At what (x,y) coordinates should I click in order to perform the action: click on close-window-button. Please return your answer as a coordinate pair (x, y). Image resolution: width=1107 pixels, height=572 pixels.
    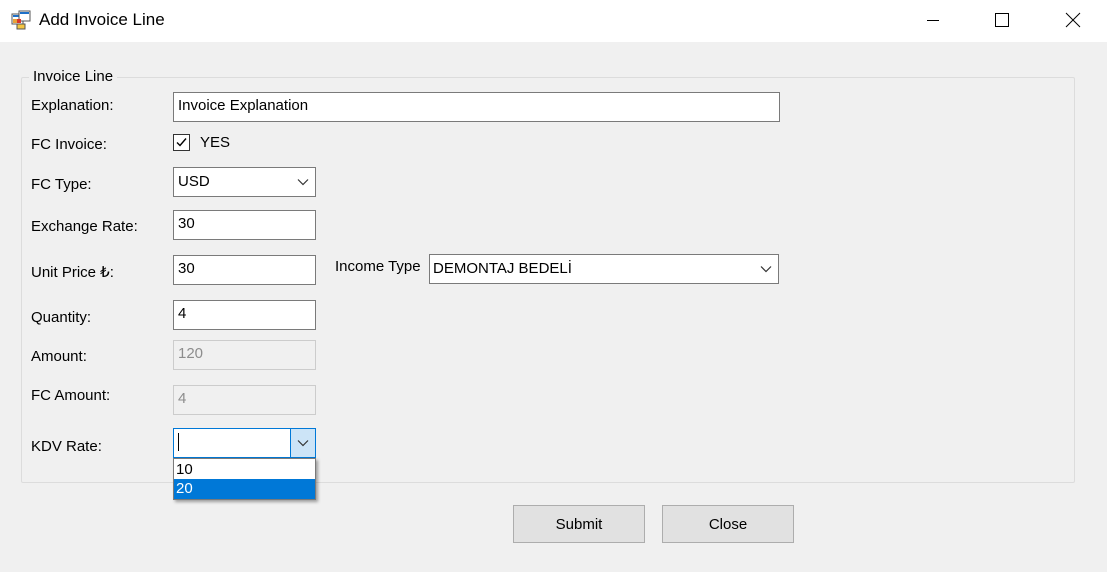
    Looking at the image, I should click on (1073, 20).